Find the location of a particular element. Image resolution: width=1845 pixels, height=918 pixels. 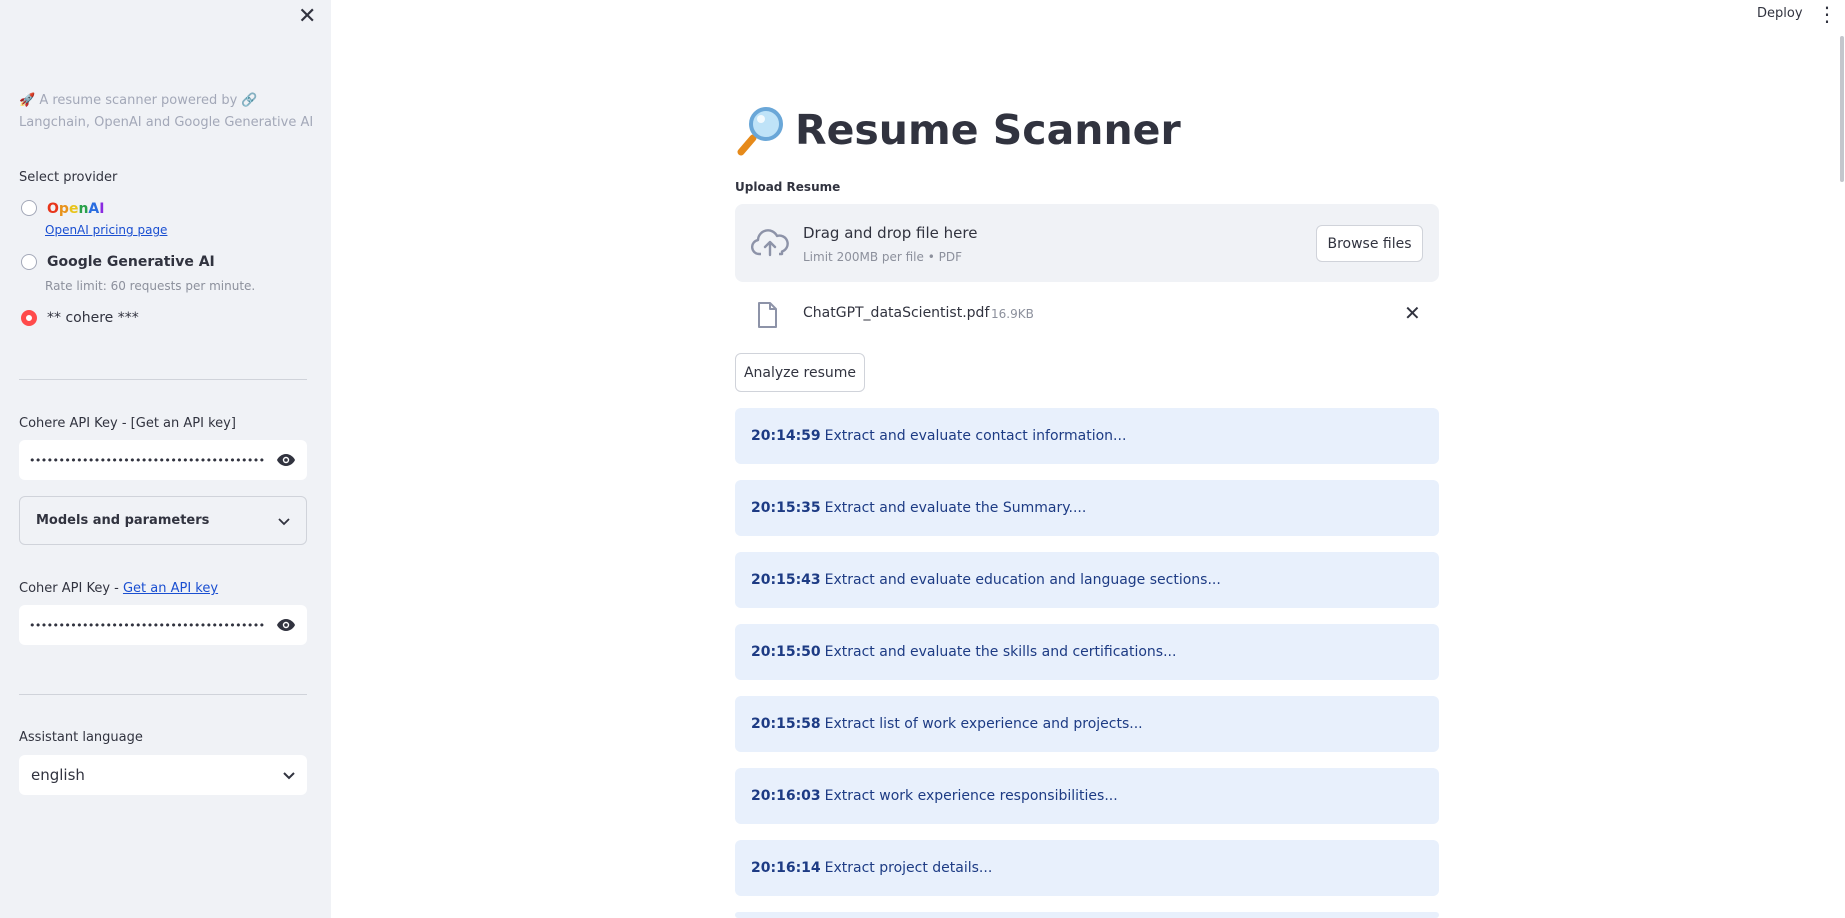

language-label: Assistant language is located at coordinates (81, 737).